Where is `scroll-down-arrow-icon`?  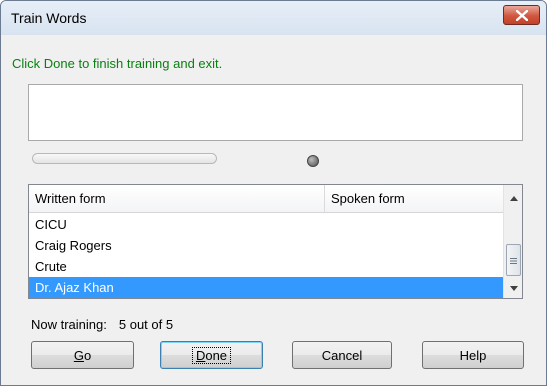 scroll-down-arrow-icon is located at coordinates (513, 286).